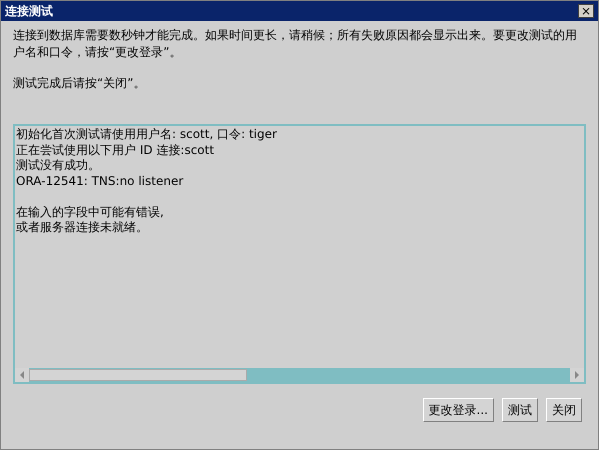 The image size is (599, 450). What do you see at coordinates (138, 375) in the screenshot?
I see `scroll-thumb` at bounding box center [138, 375].